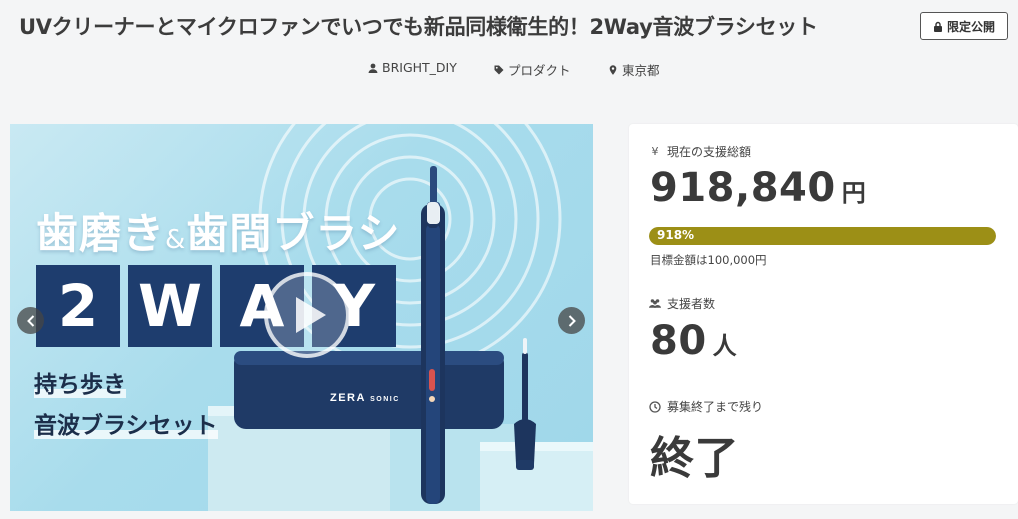 Image resolution: width=1018 pixels, height=519 pixels. I want to click on remaining-value: 終了, so click(694, 458).